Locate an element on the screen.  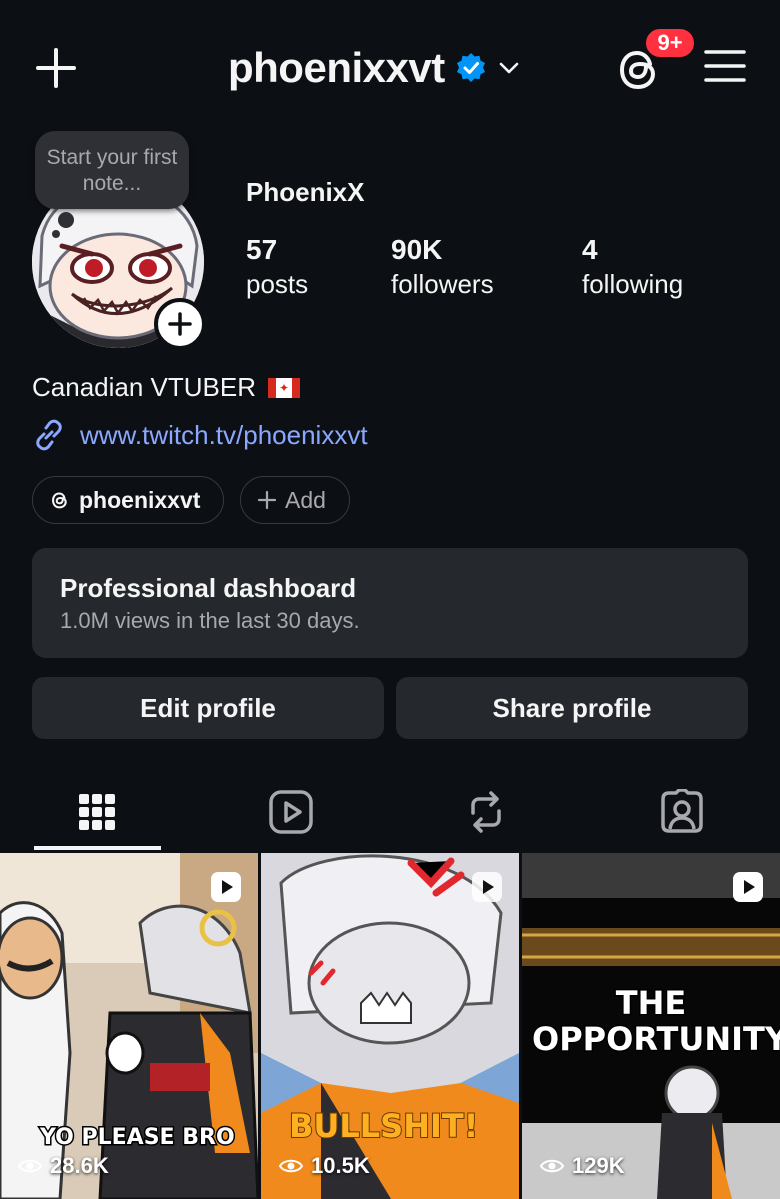
reels-icon is located at coordinates (291, 812).